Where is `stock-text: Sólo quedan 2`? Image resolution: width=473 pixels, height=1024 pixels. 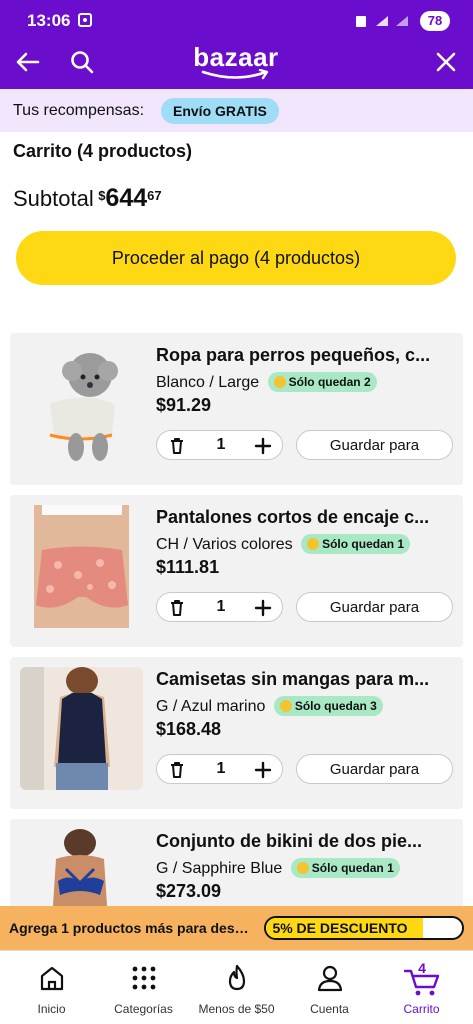 stock-text: Sólo quedan 2 is located at coordinates (329, 382).